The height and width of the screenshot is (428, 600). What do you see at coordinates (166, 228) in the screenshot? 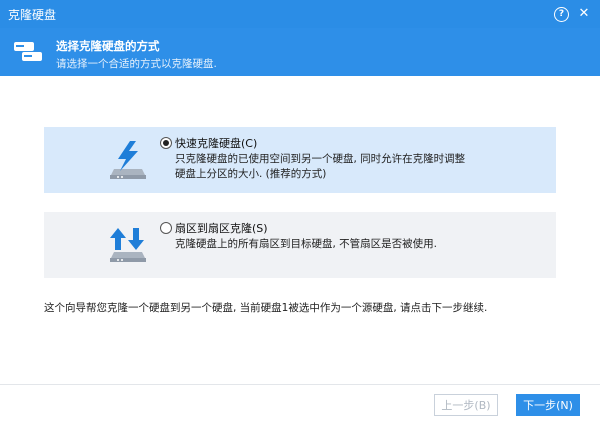
I see `radio-sector-clone` at bounding box center [166, 228].